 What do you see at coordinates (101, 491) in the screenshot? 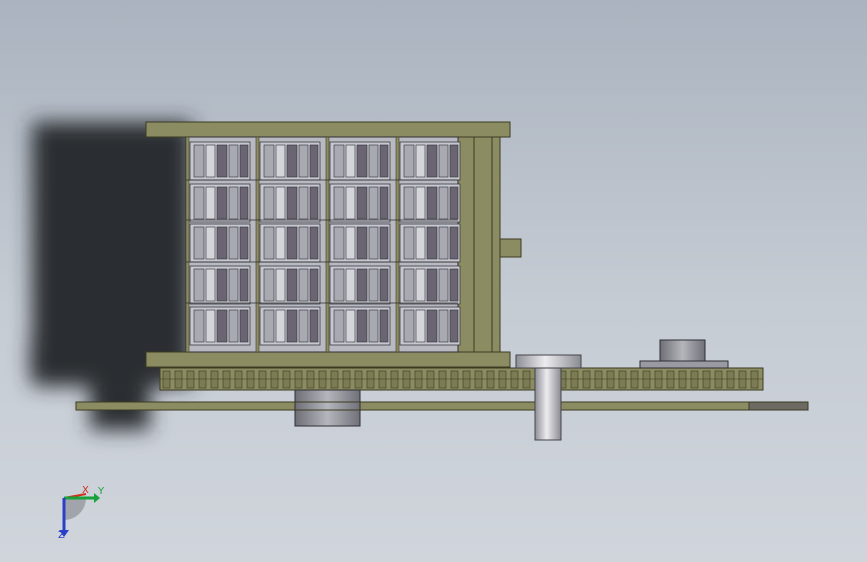
I see `y-axis-label: Y` at bounding box center [101, 491].